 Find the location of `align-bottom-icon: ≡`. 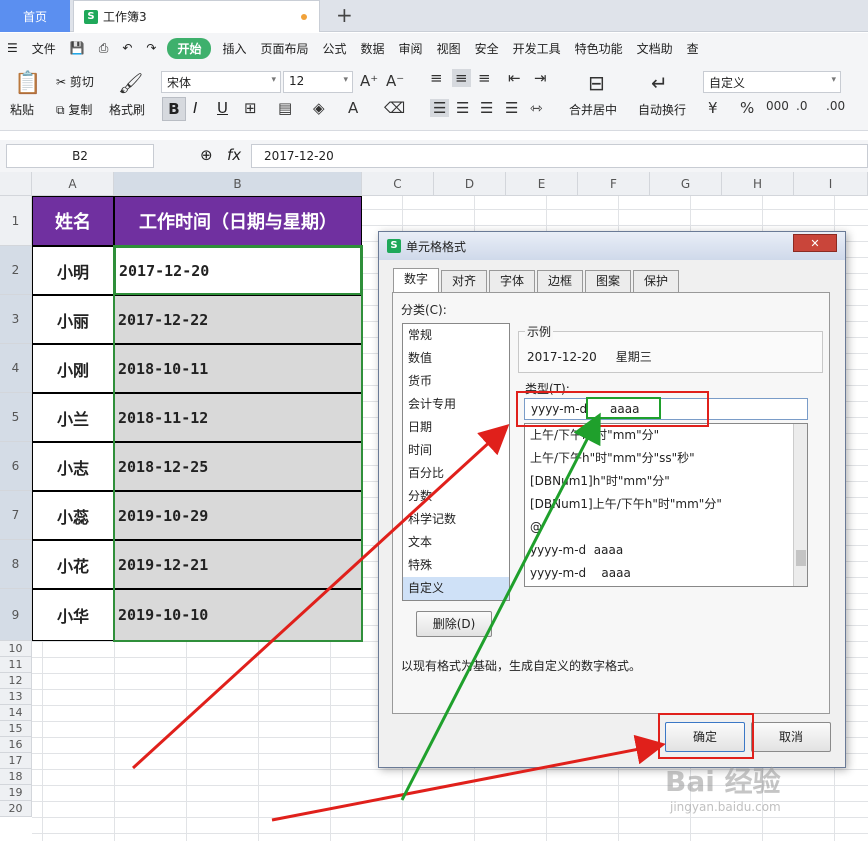

align-bottom-icon: ≡ is located at coordinates (484, 78).